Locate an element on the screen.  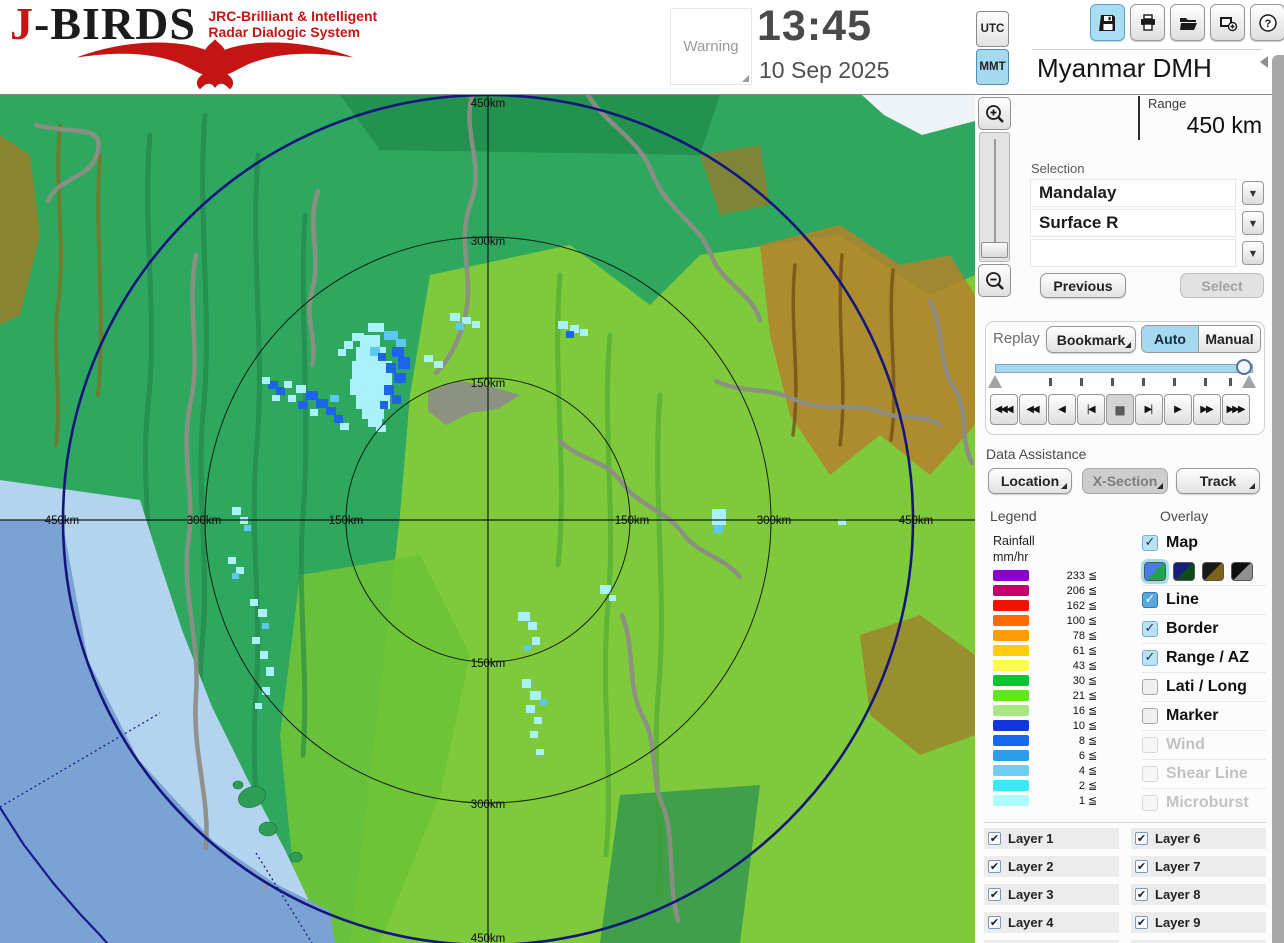
overlay-item-label: Wind is located at coordinates (1185, 744).